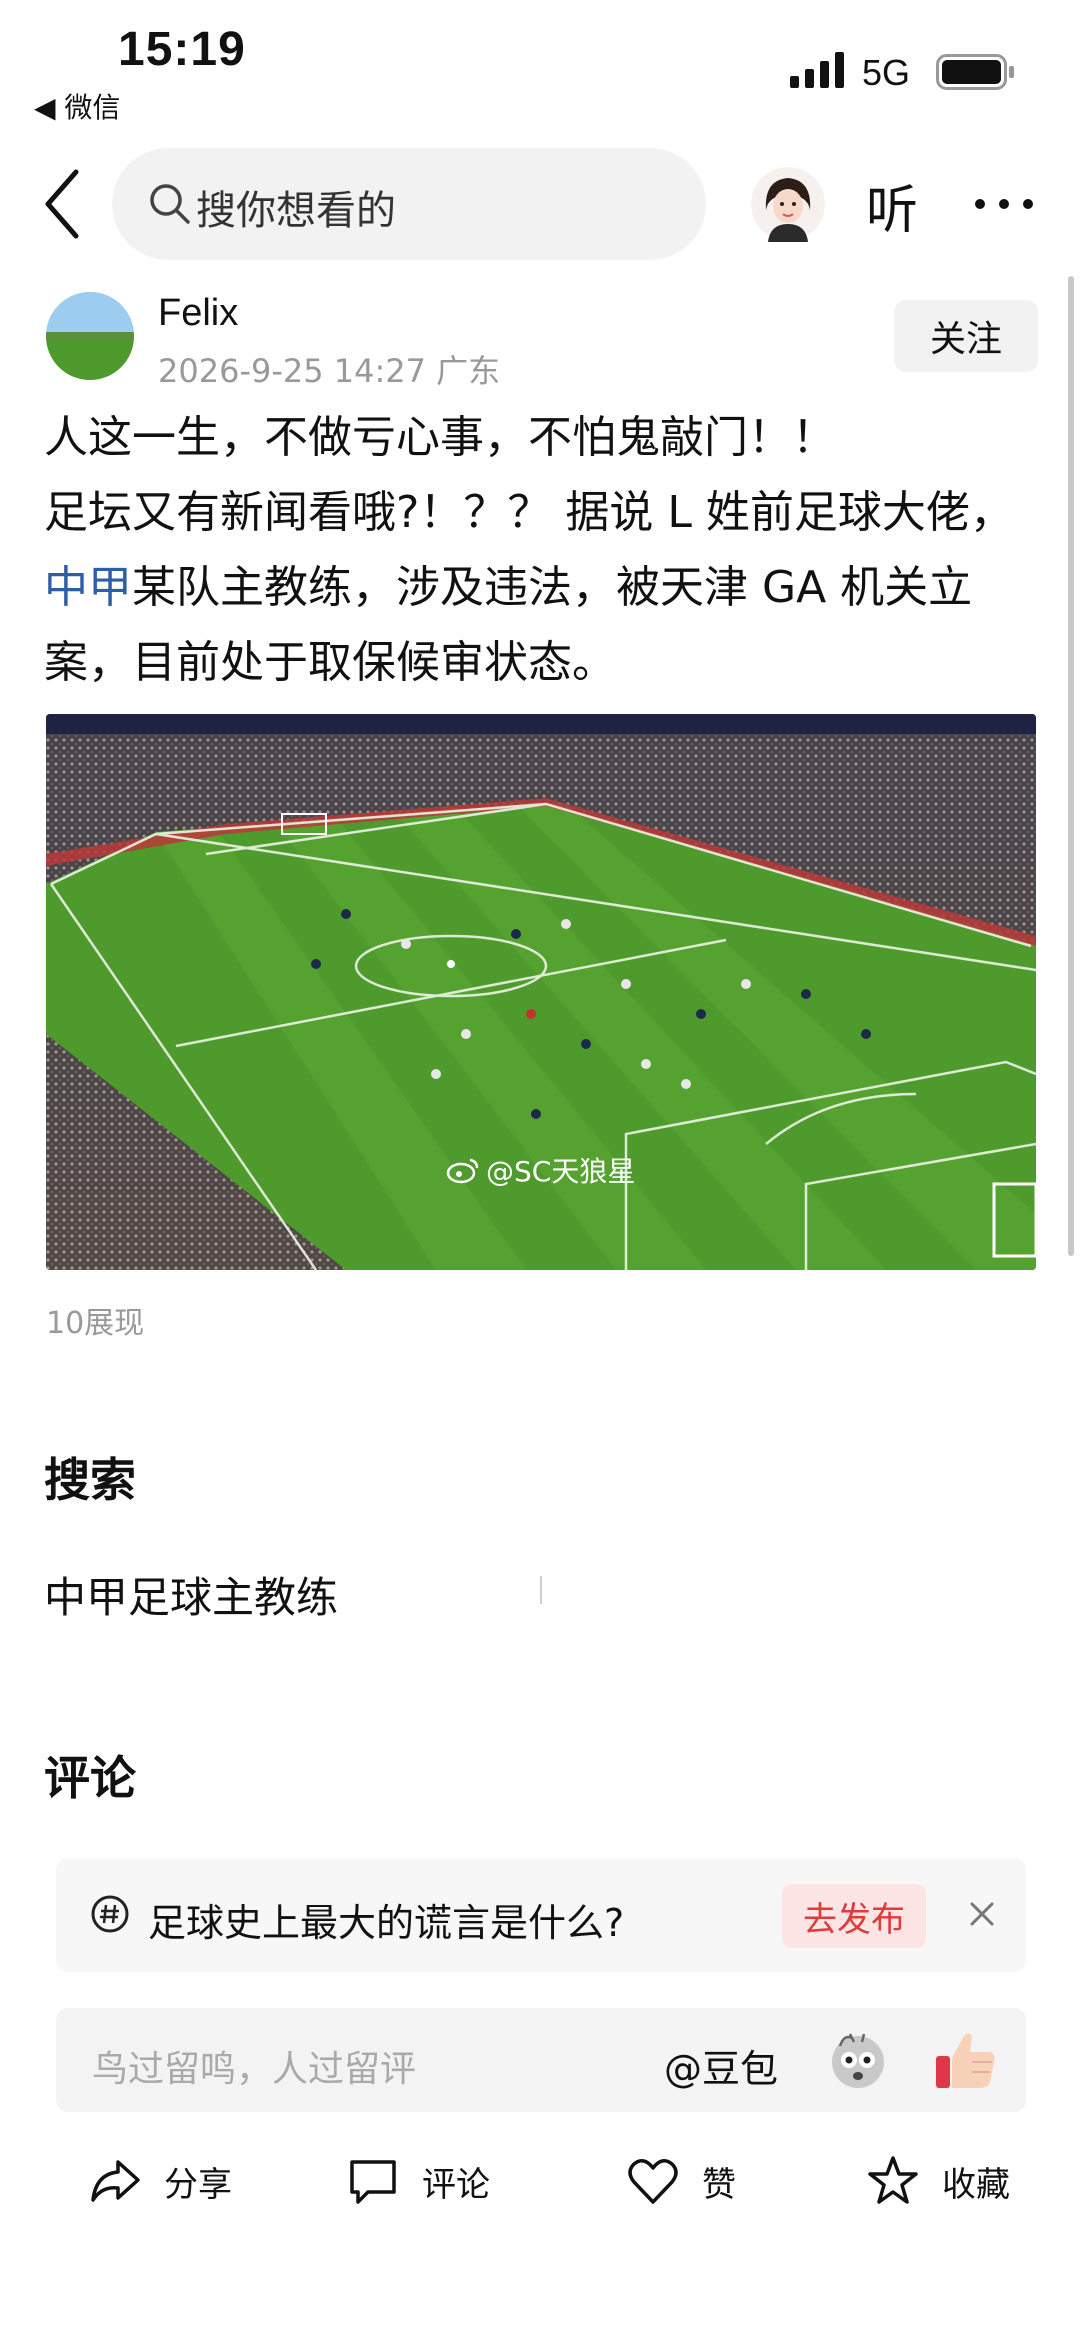  Describe the element at coordinates (541, 1590) in the screenshot. I see `divider` at that location.